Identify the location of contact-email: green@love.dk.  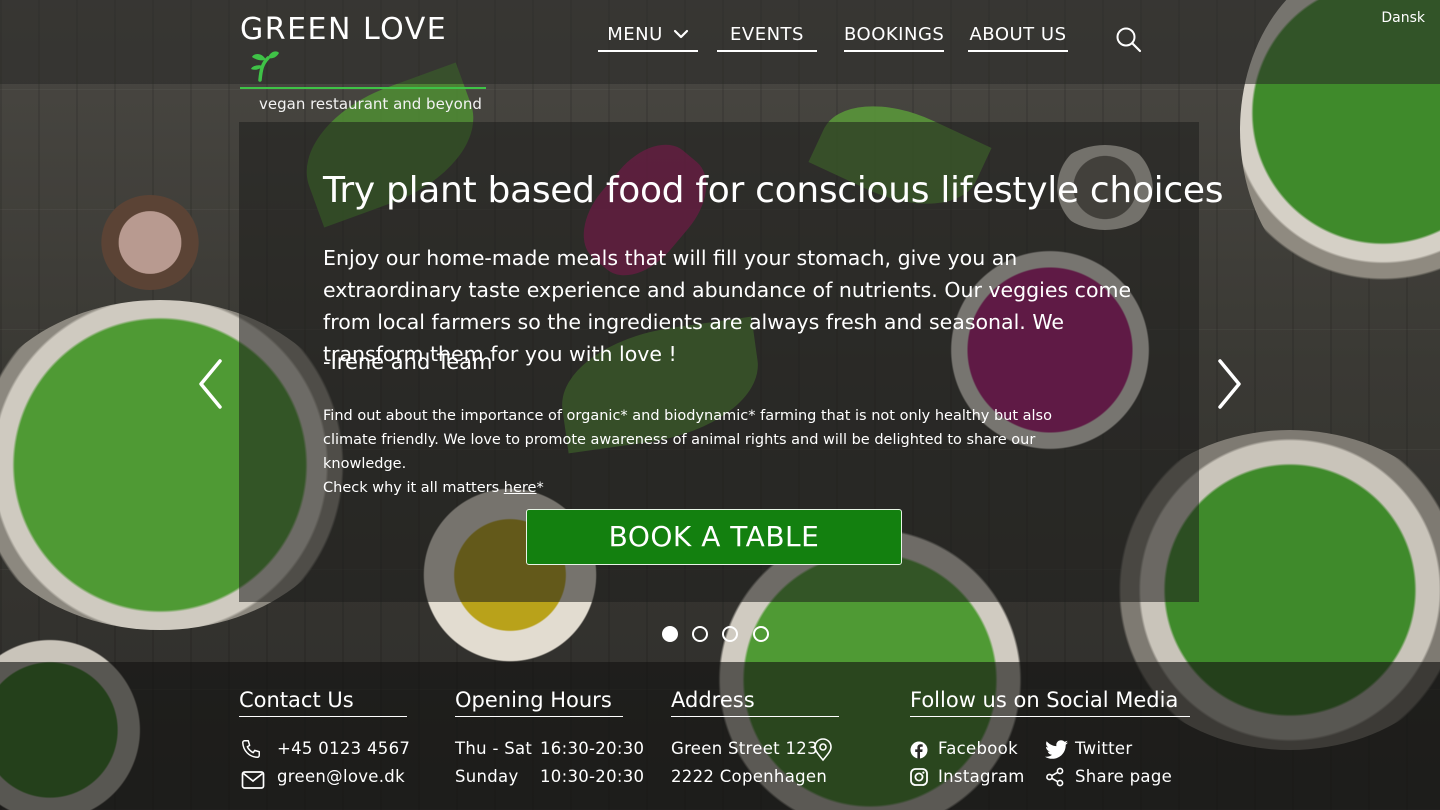
(341, 776).